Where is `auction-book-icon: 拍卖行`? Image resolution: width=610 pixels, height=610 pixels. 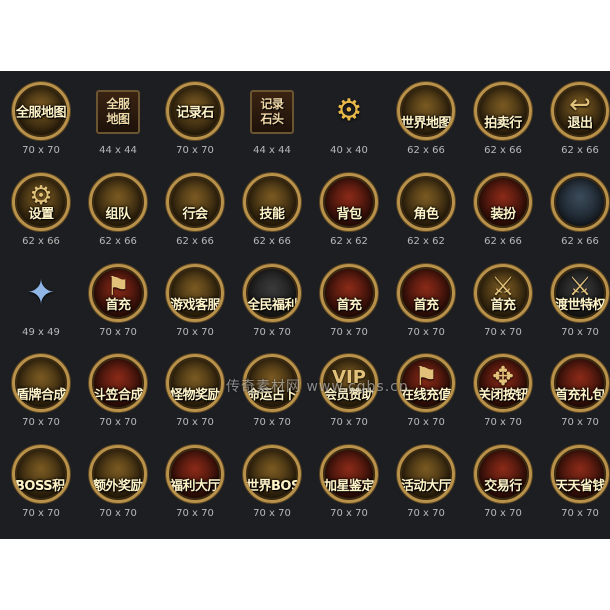
auction-book-icon: 拍卖行 is located at coordinates (503, 111).